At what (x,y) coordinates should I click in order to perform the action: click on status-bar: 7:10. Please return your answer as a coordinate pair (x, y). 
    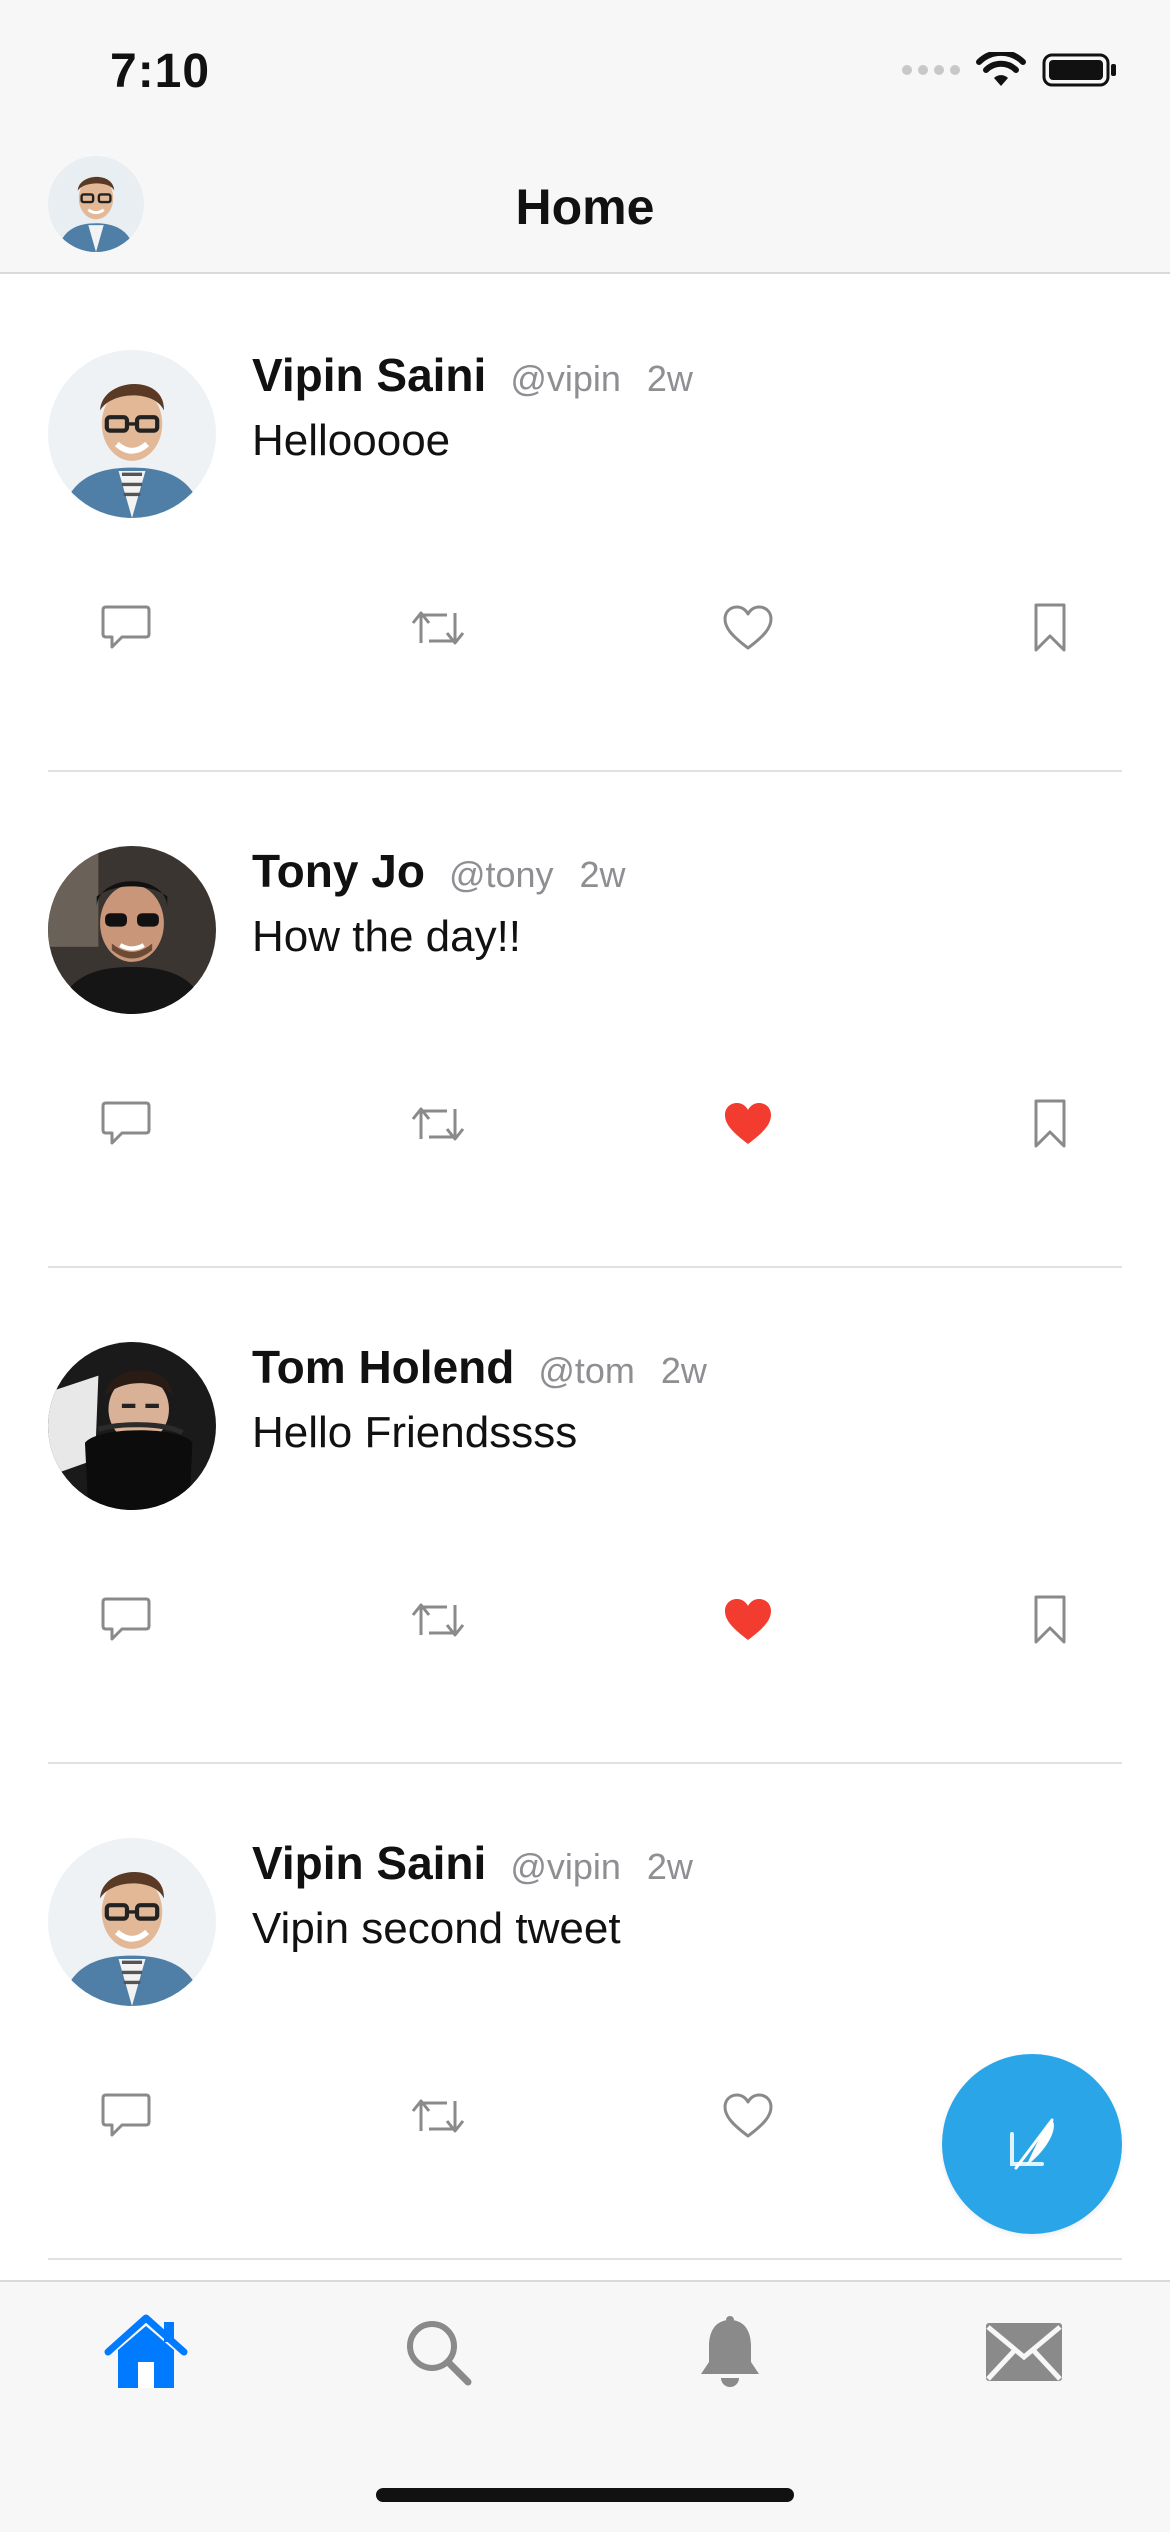
    Looking at the image, I should click on (585, 70).